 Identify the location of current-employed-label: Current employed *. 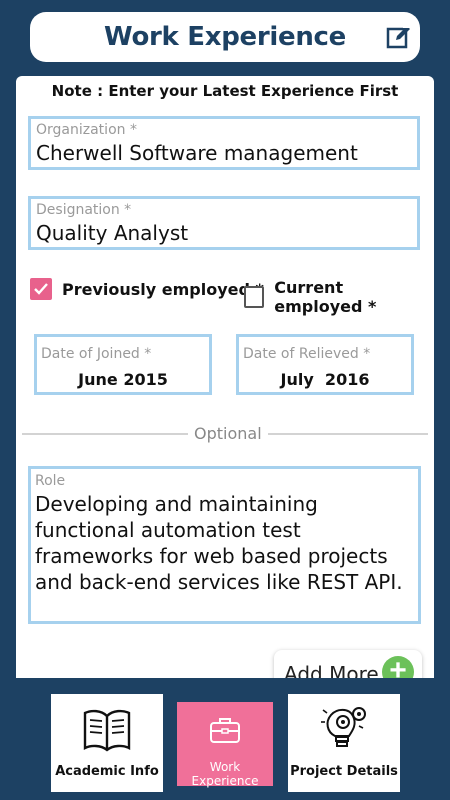
(325, 297).